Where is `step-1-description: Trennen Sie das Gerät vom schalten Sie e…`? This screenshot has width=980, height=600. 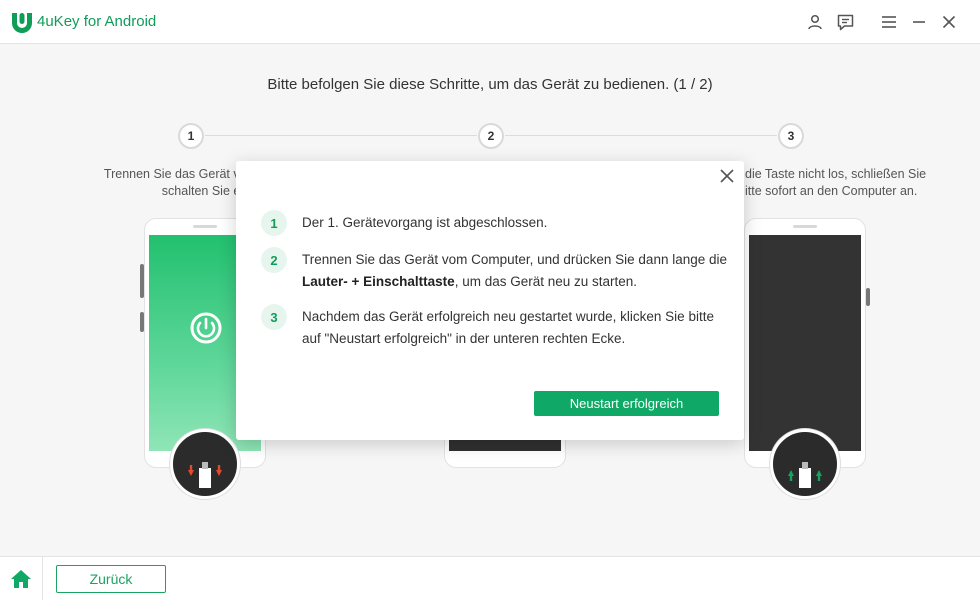
step-1-description: Trennen Sie das Gerät vom schalten Sie e… is located at coordinates (180, 182).